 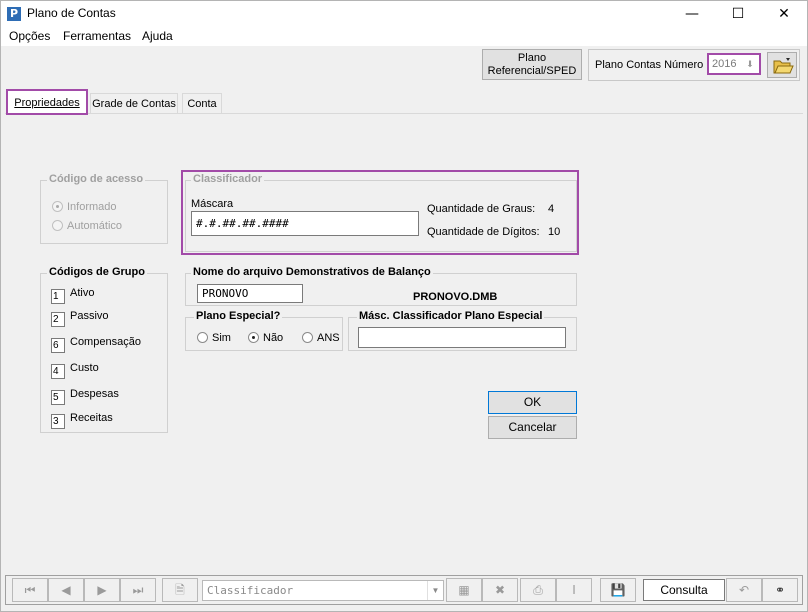 I want to click on tab-propriedades: Propriedades, so click(x=47, y=102).